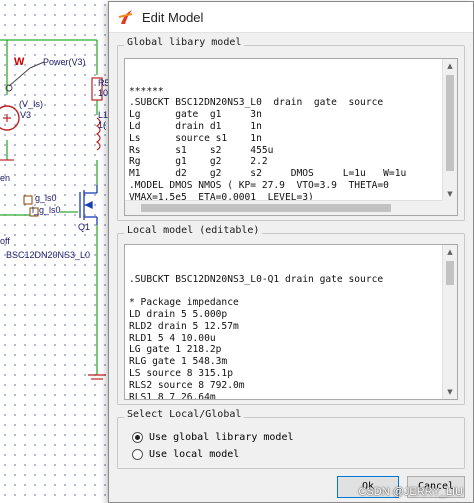 The height and width of the screenshot is (503, 474). What do you see at coordinates (48, 255) in the screenshot?
I see `part-name-label: BSC12DN20NS3_L0` at bounding box center [48, 255].